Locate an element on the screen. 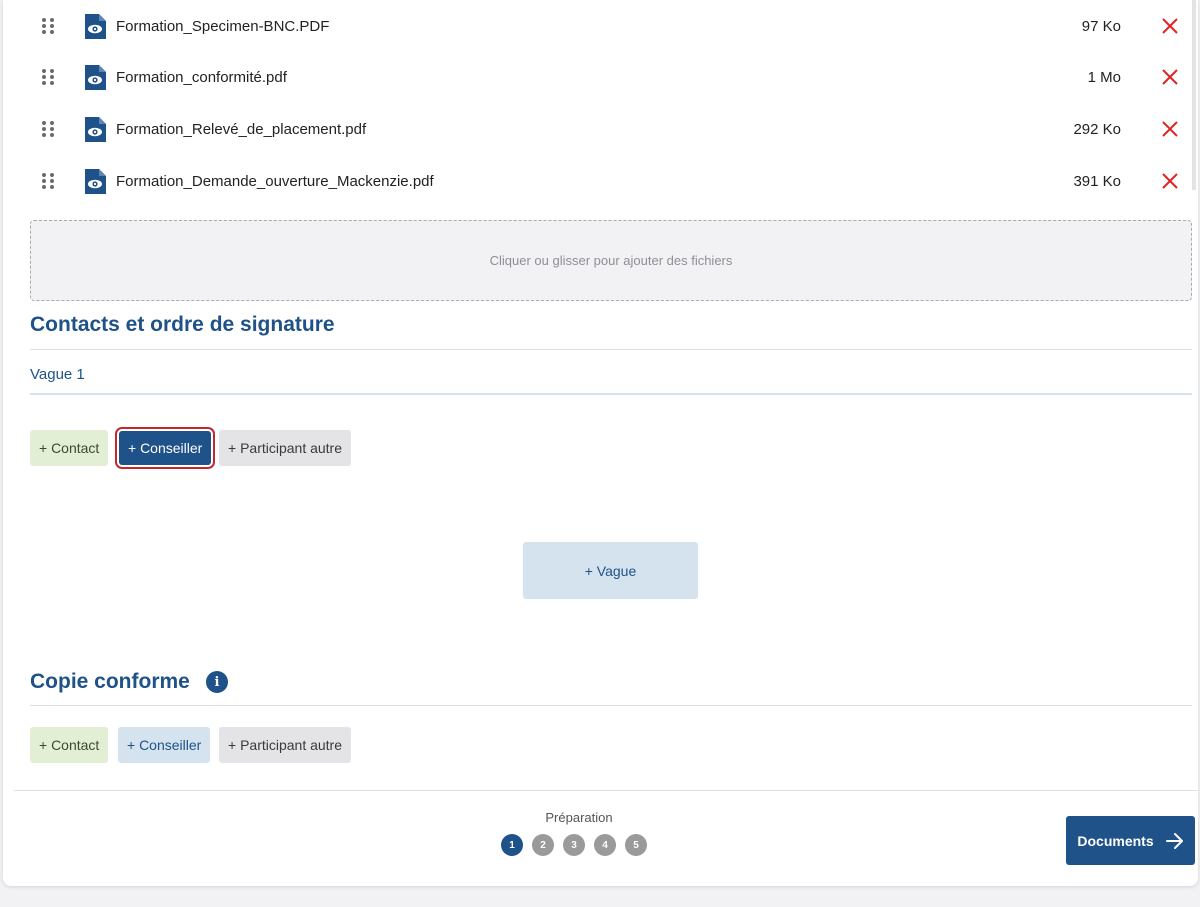 This screenshot has width=1200, height=907. arrow-right-icon is located at coordinates (1174, 840).